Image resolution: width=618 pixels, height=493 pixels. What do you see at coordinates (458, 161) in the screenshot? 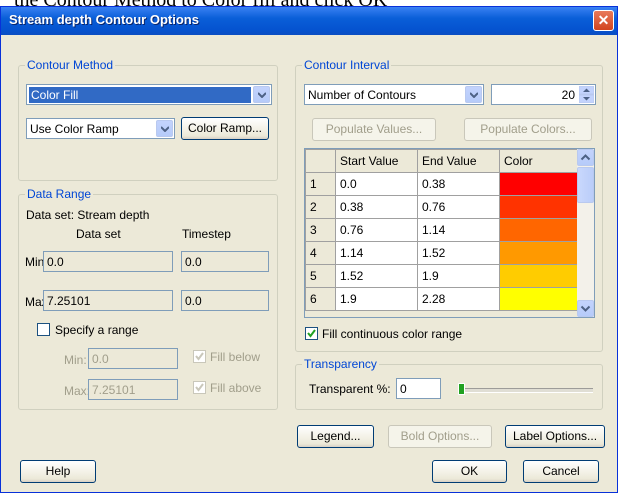
I see `end-value-header: End Value` at bounding box center [458, 161].